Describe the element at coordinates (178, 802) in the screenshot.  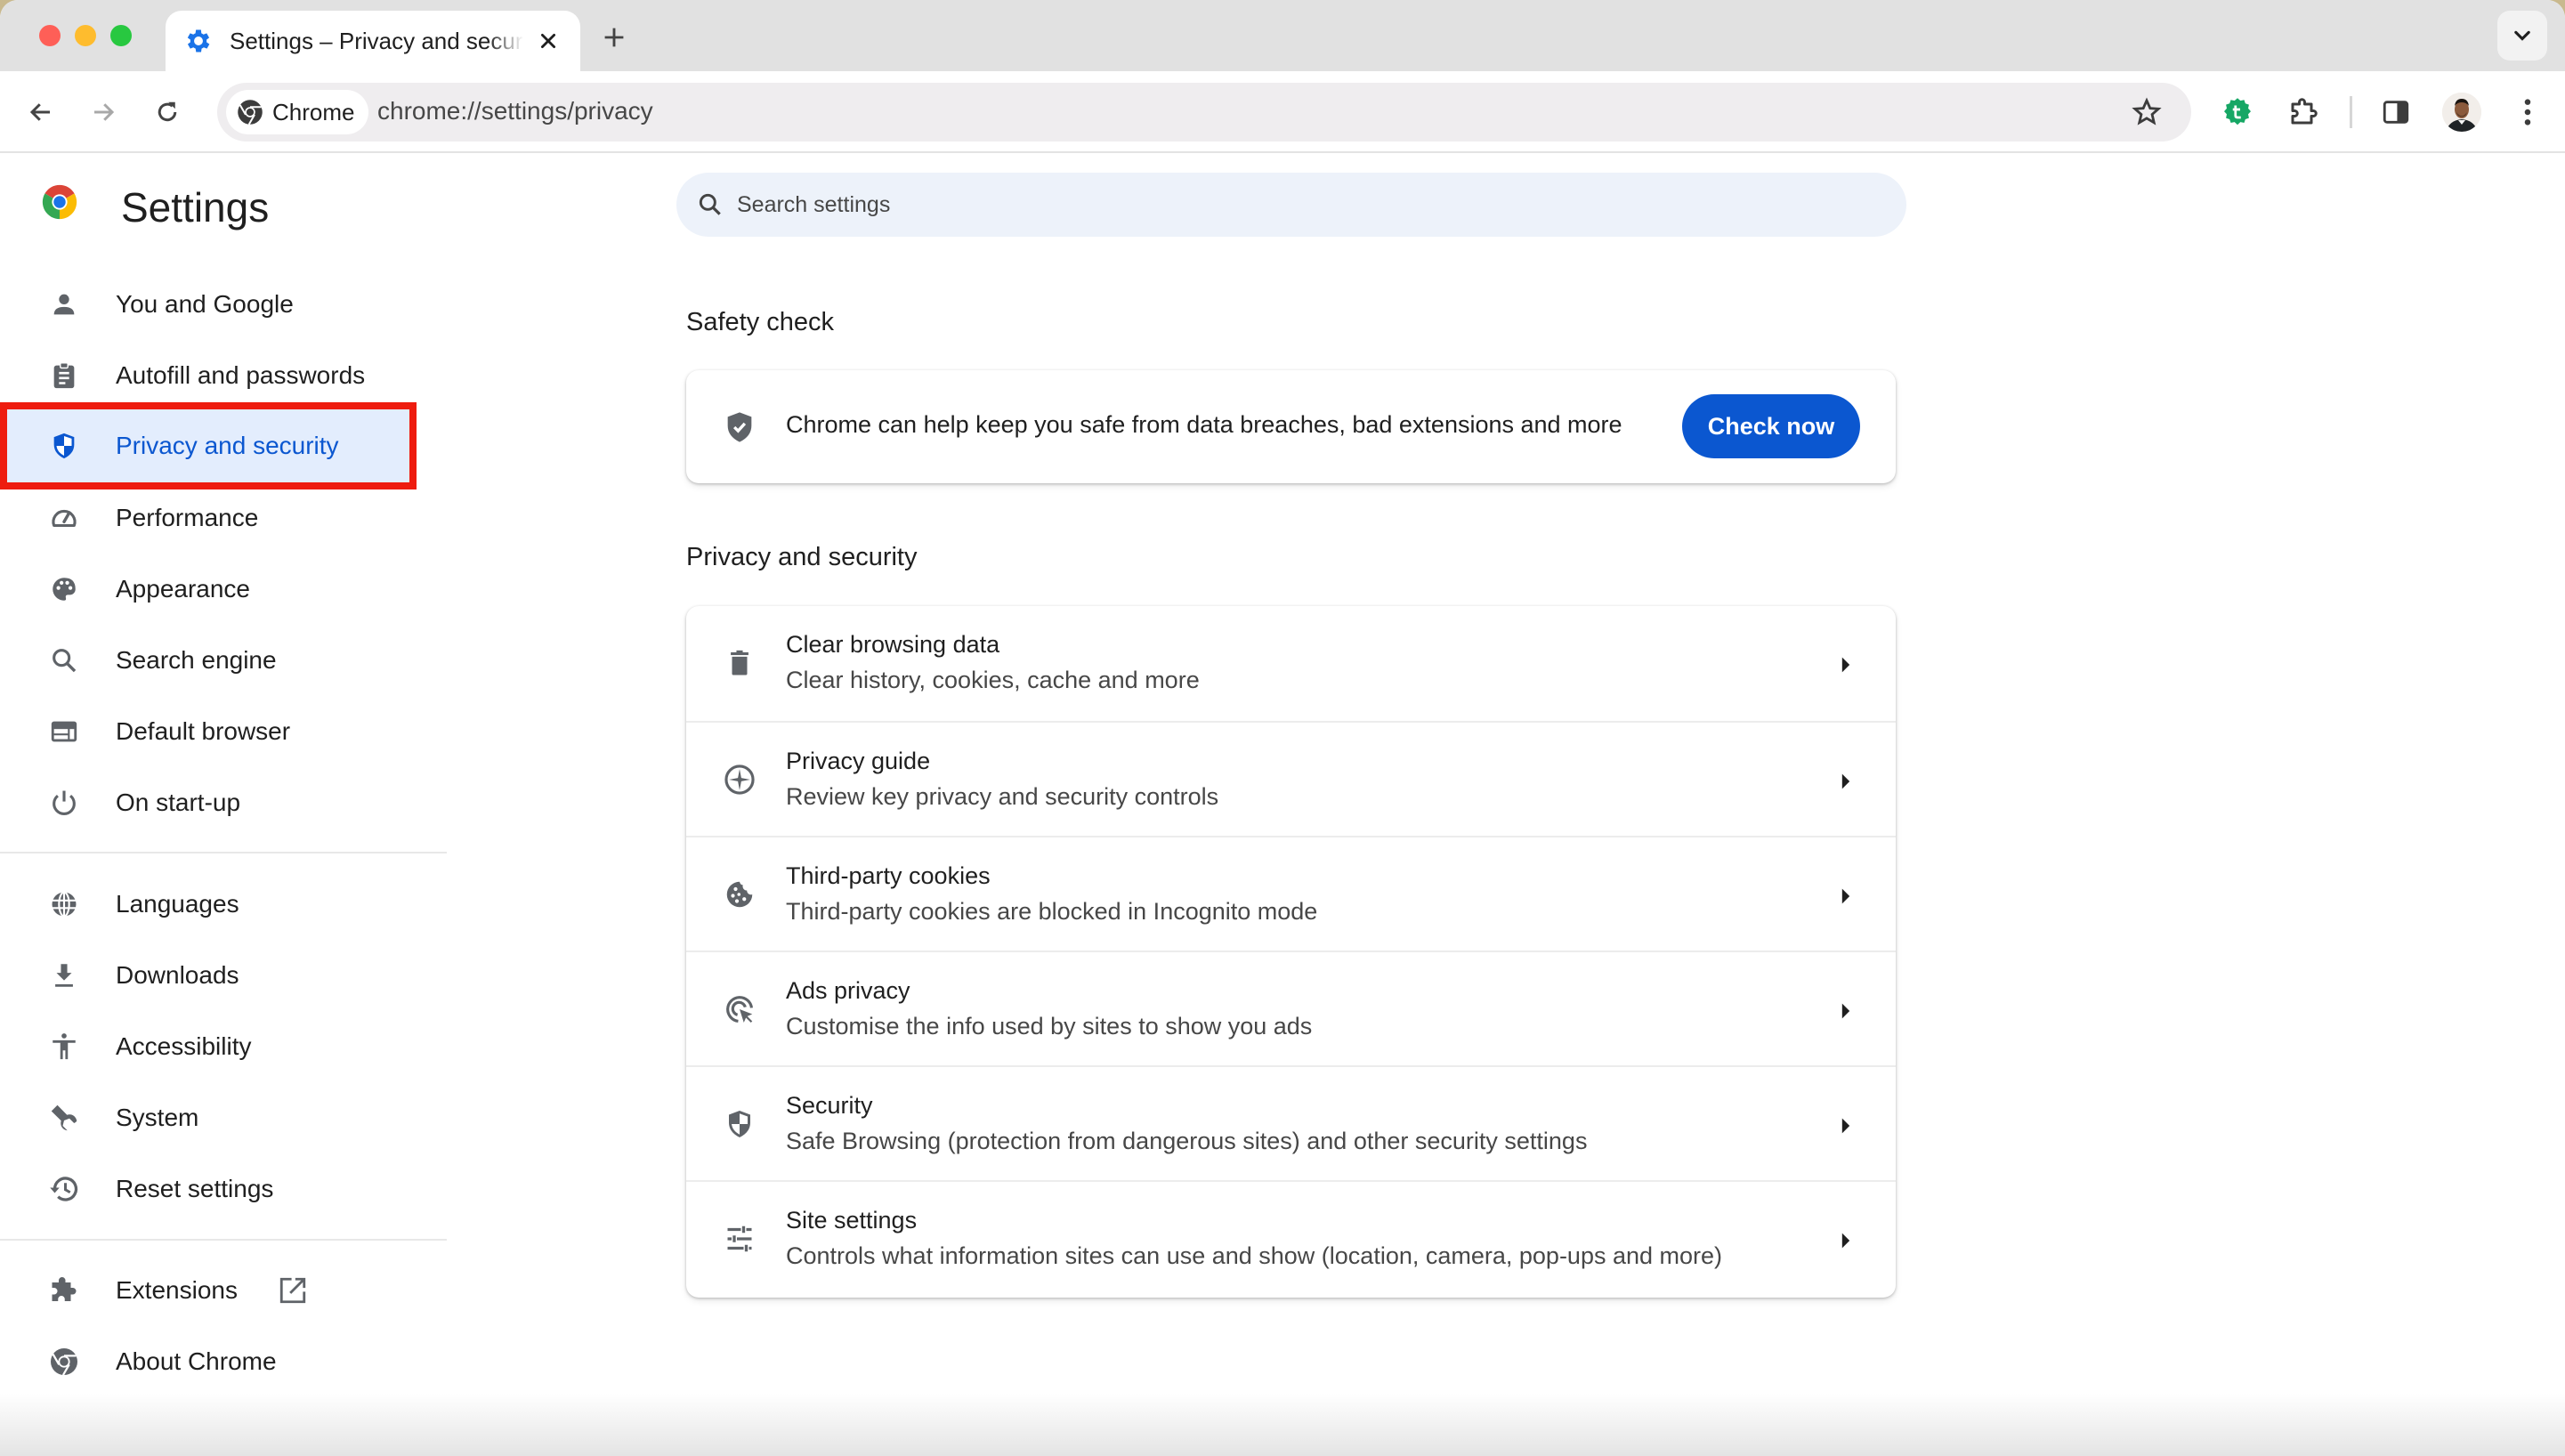
I see `sidebar-item-label: On start-up` at that location.